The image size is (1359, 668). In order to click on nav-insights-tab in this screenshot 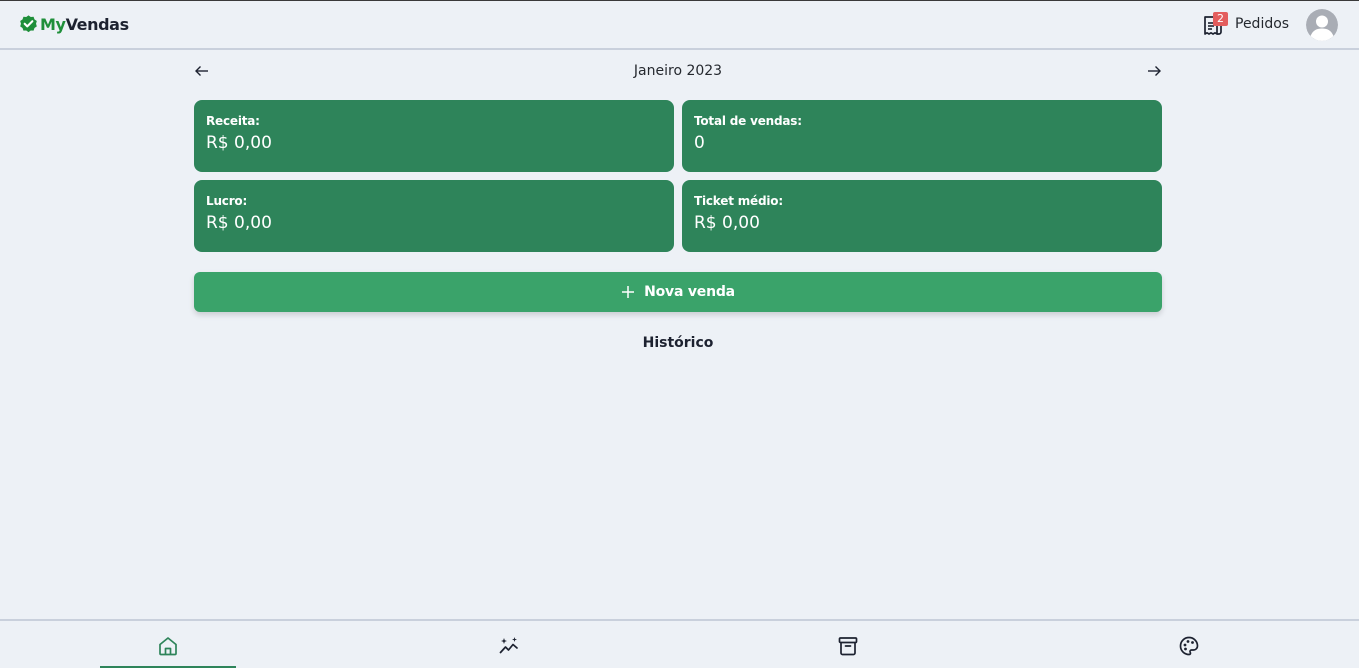, I will do `click(509, 644)`.